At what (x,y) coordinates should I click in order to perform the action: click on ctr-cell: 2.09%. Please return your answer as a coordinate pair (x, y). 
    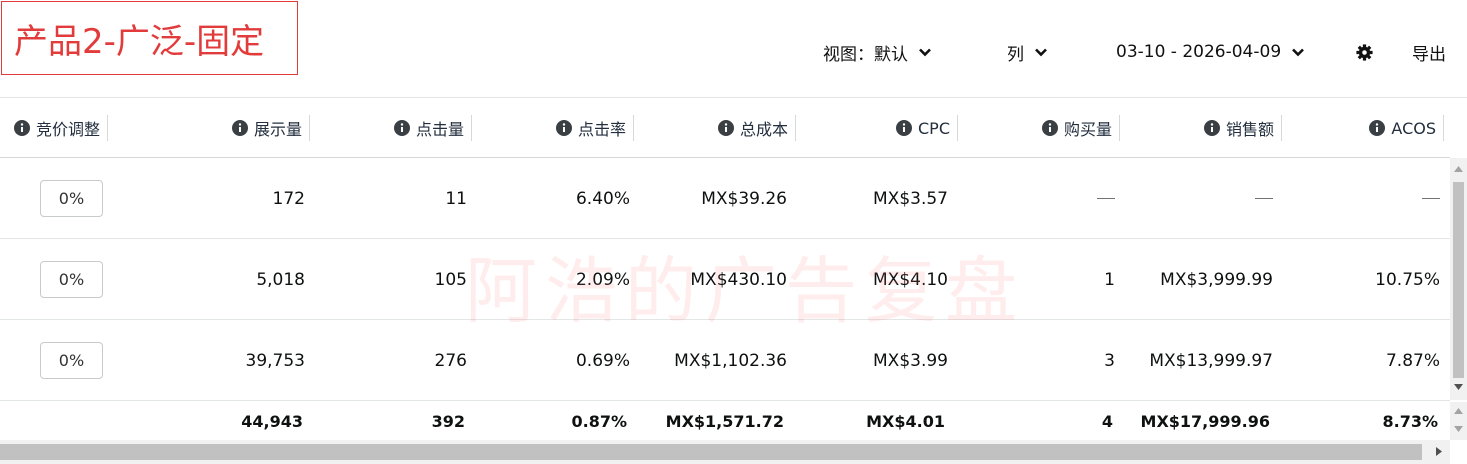
    Looking at the image, I should click on (602, 279).